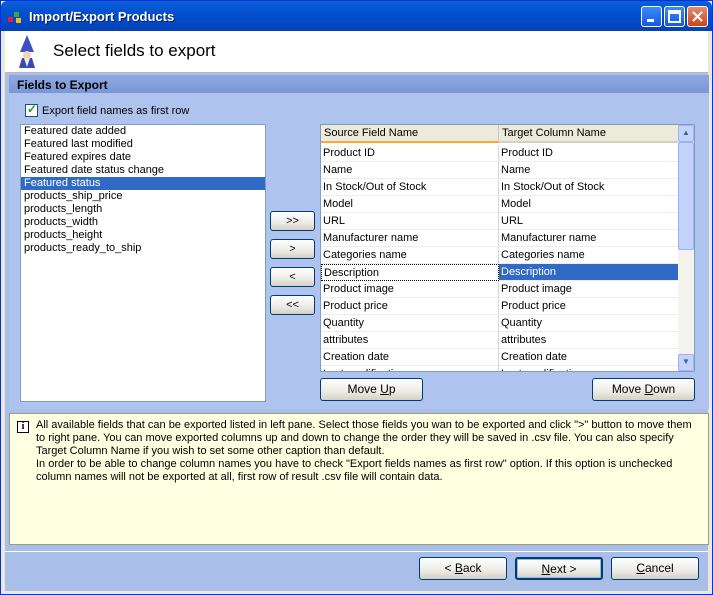 This screenshot has width=713, height=595. I want to click on source-field-cell: URL, so click(410, 221).